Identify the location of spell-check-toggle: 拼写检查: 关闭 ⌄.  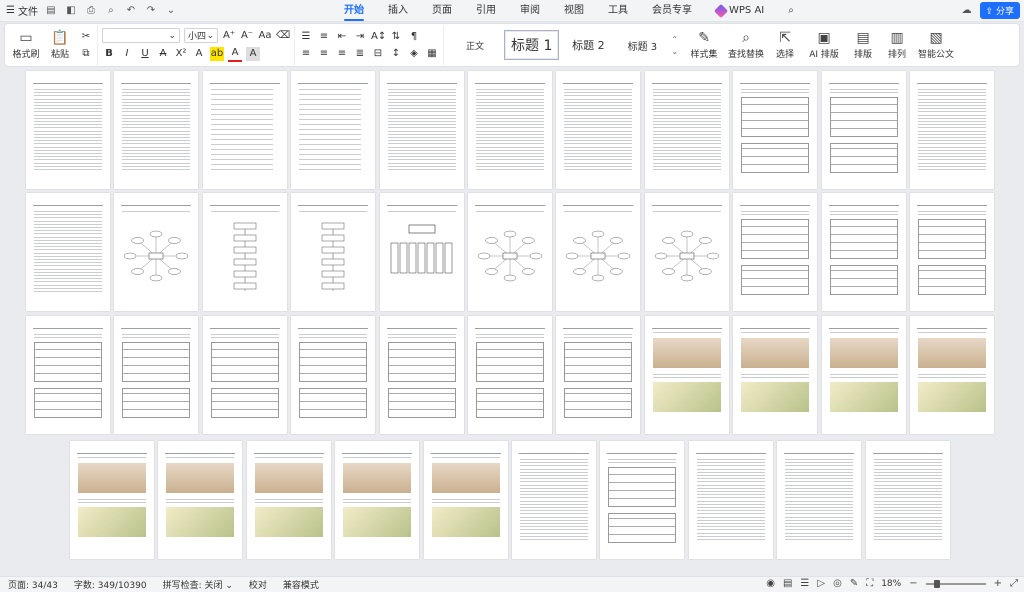
(198, 584).